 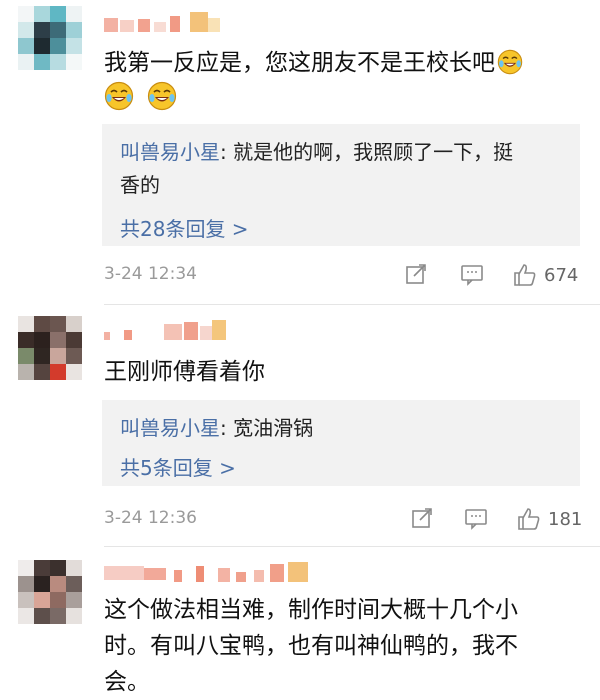 What do you see at coordinates (373, 152) in the screenshot?
I see `reply-text: 就是他的啊，我照顾了一下，挺` at bounding box center [373, 152].